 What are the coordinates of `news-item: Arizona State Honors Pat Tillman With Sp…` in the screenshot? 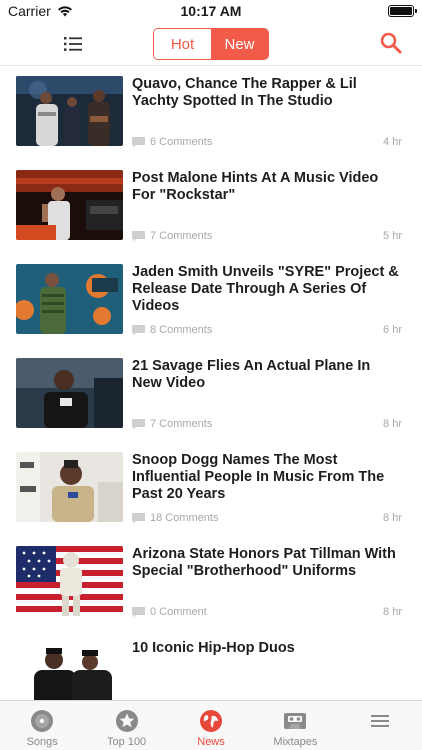 It's located at (211, 583).